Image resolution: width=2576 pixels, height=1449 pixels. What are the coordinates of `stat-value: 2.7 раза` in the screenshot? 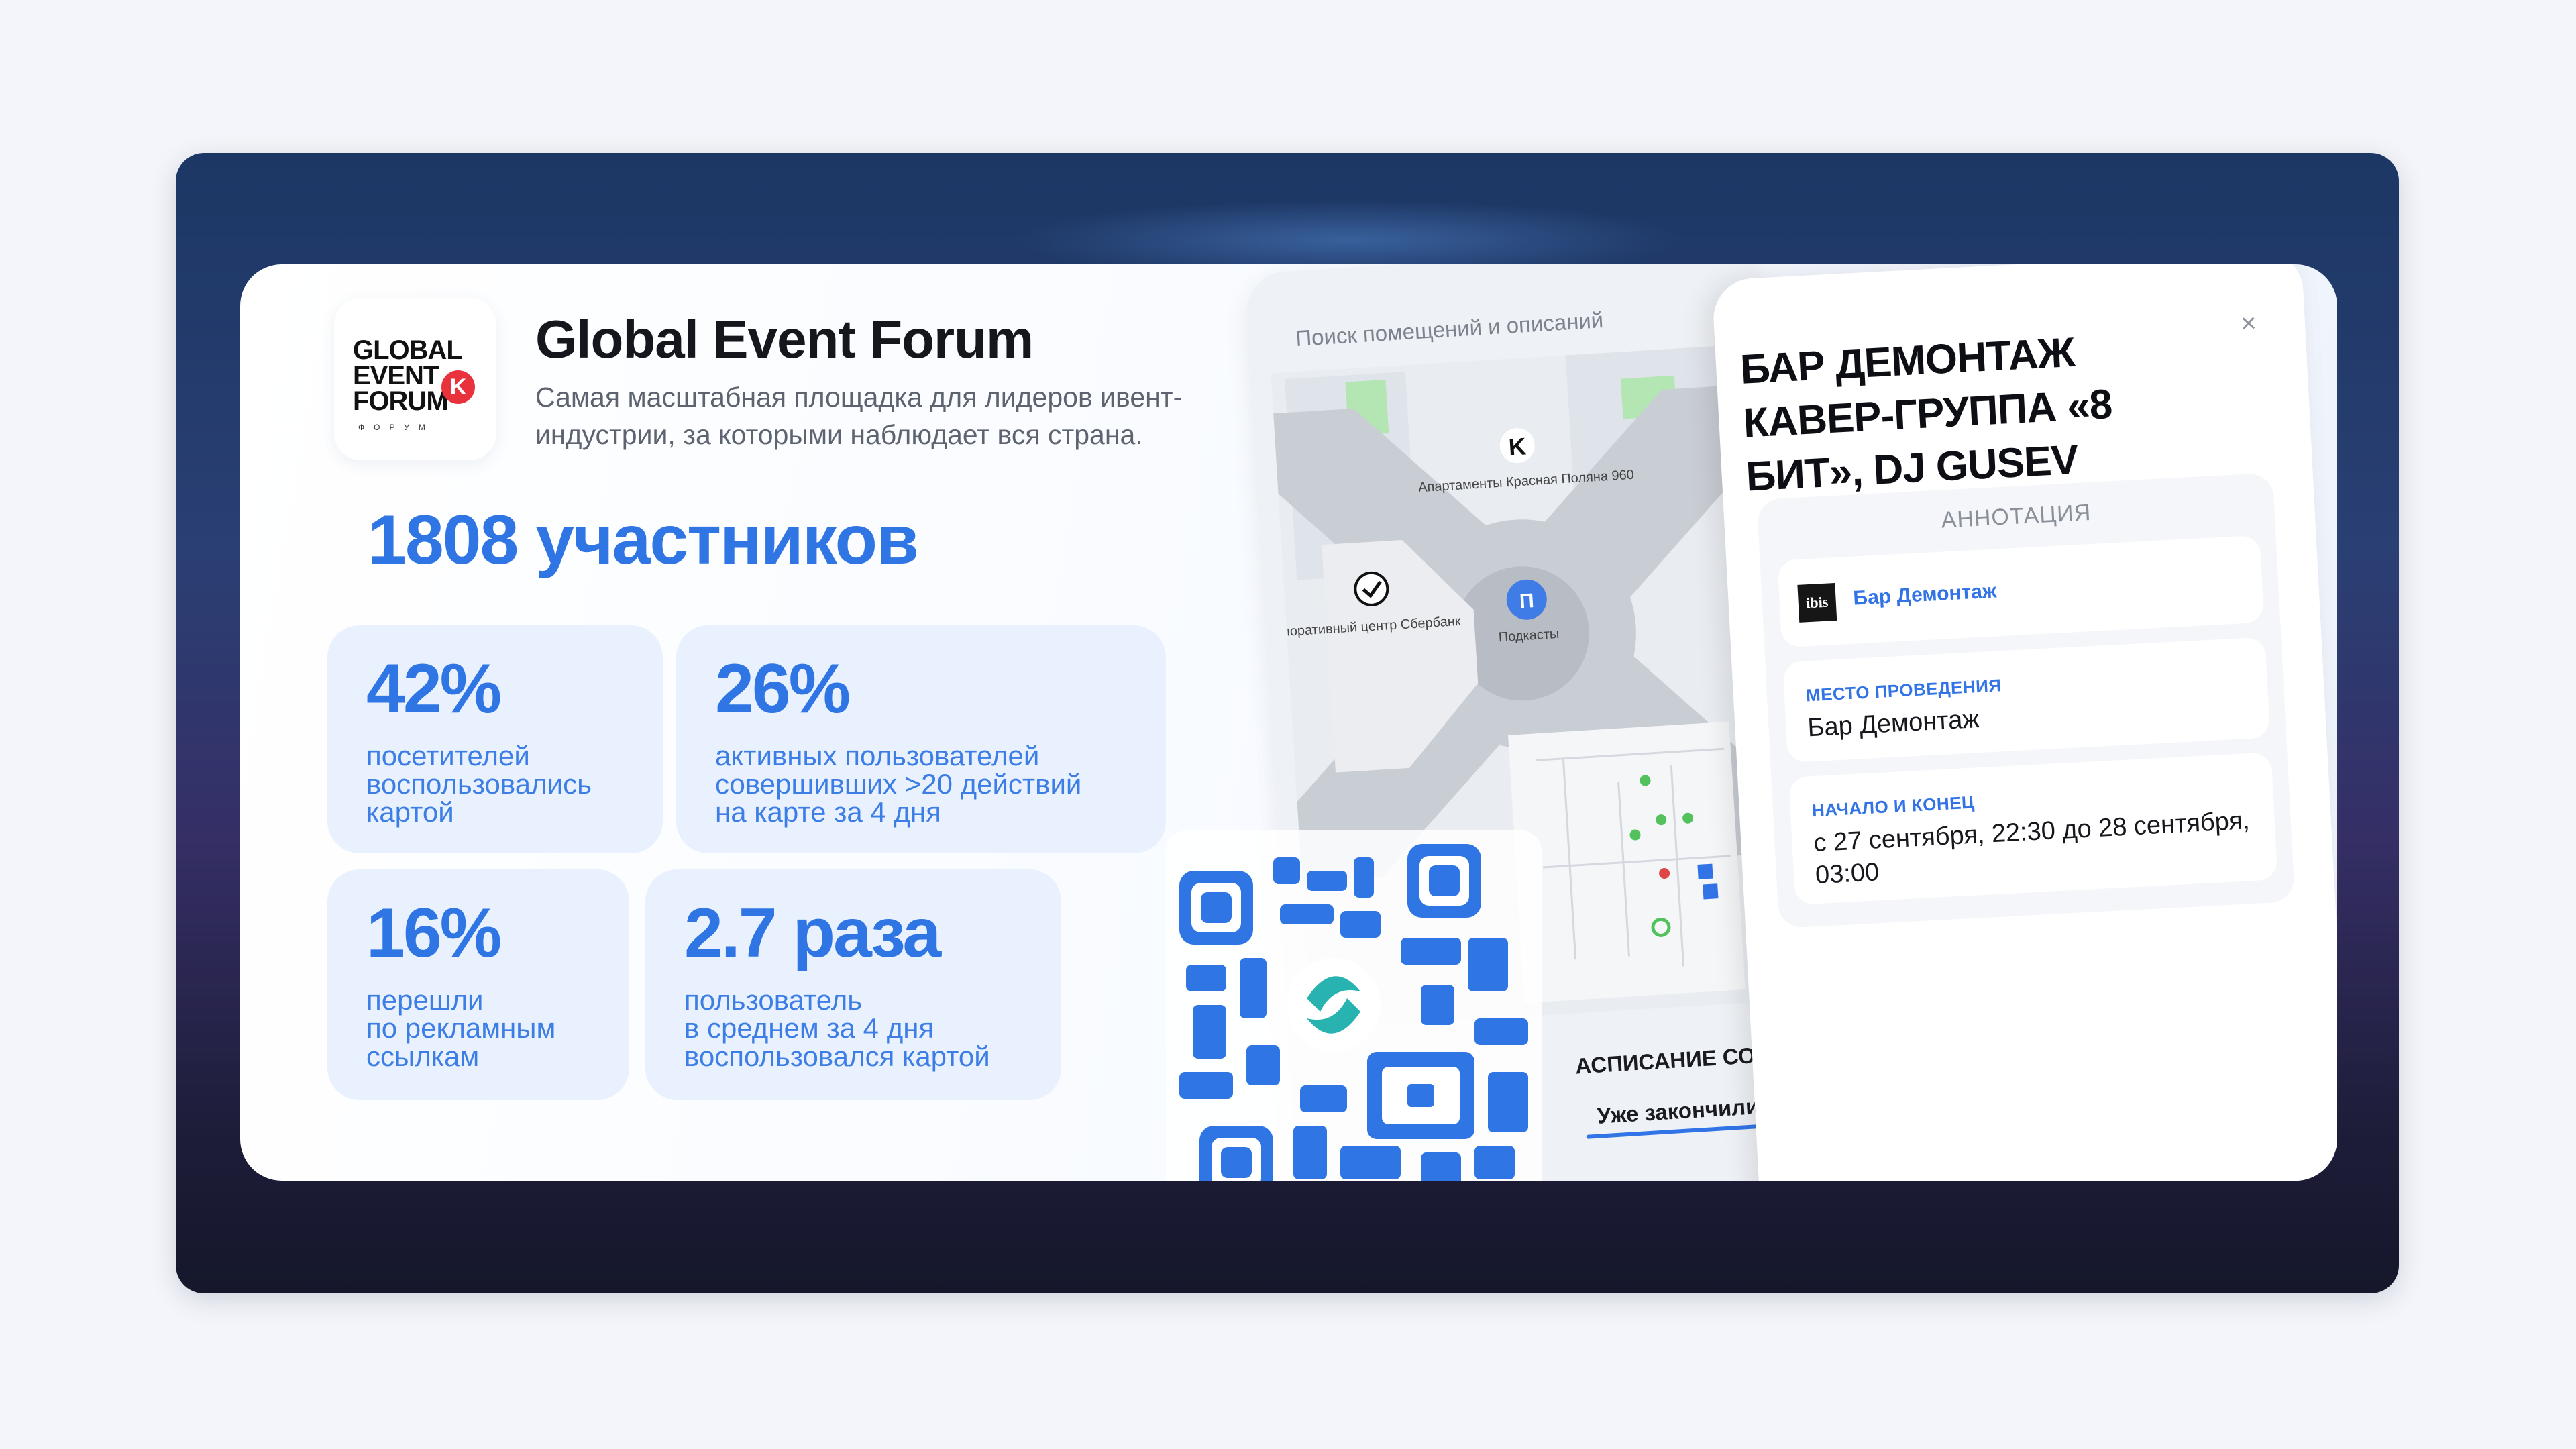 It's located at (812, 933).